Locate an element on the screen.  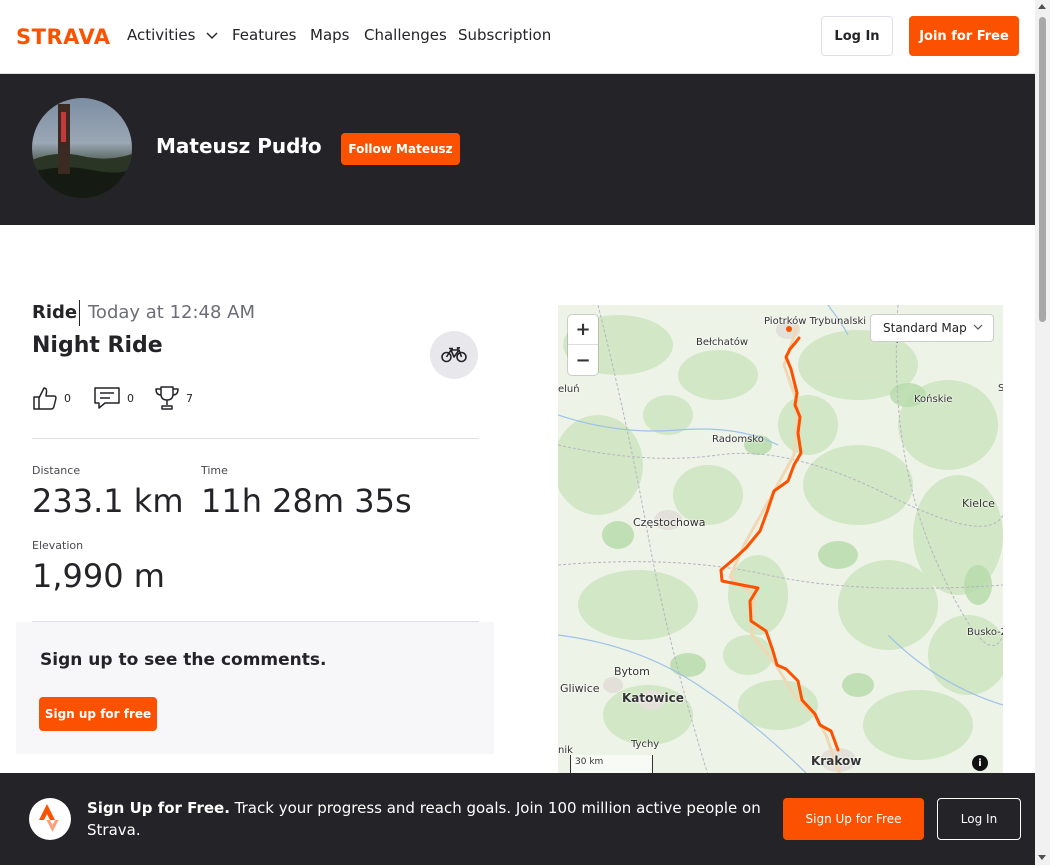
stats-divider-top is located at coordinates (255, 438).